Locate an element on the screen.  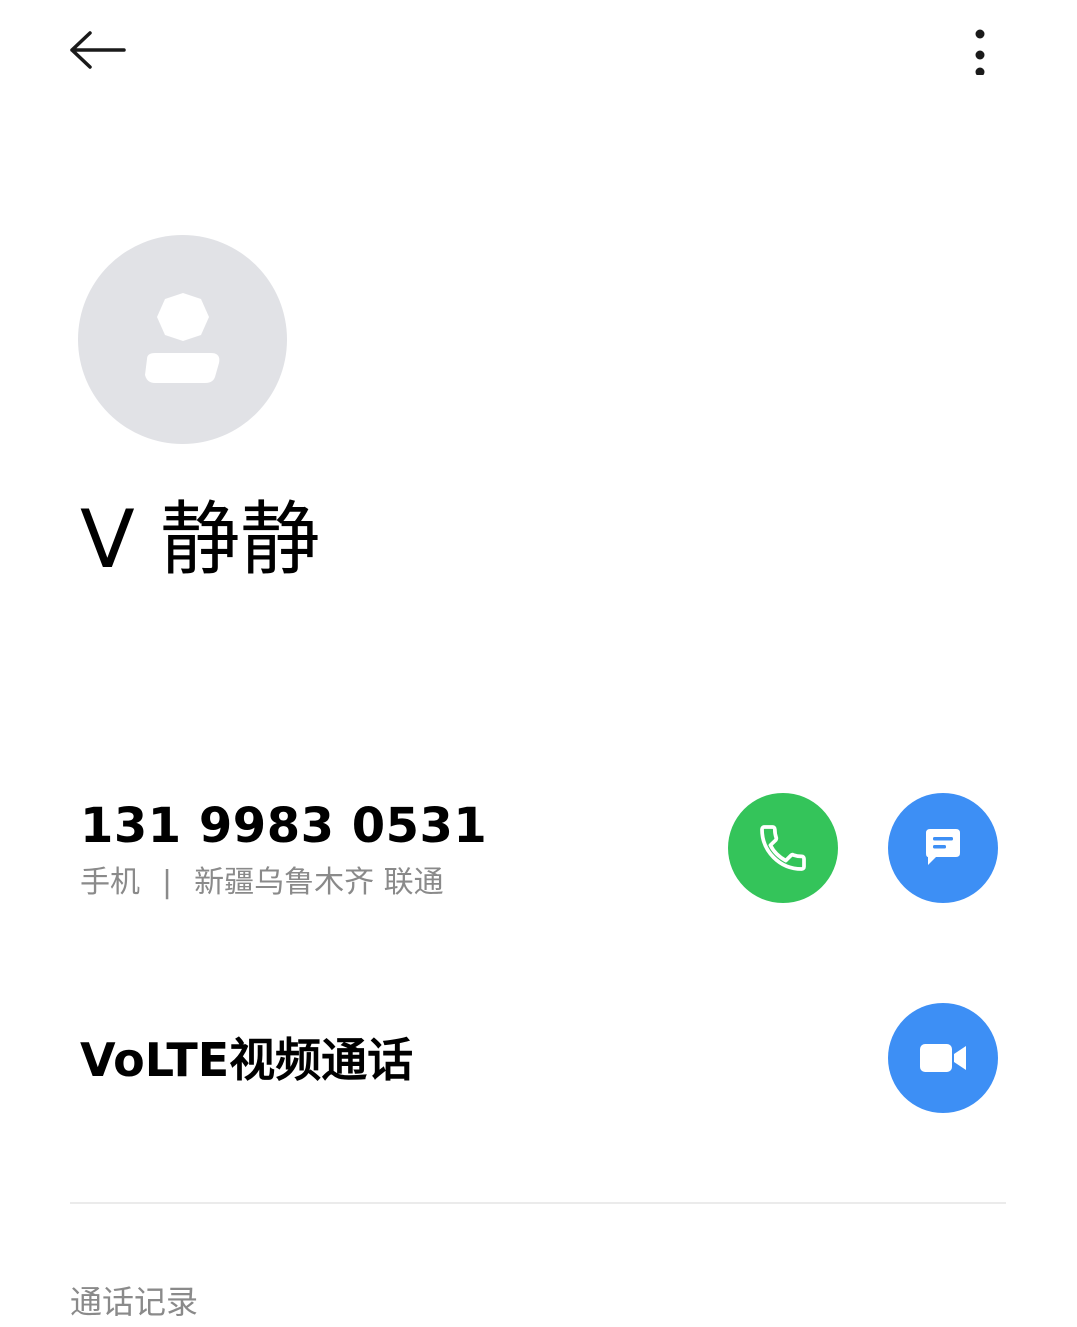
phone-meta: 手机 | 新疆乌鲁木齐 联通 is located at coordinates (262, 883).